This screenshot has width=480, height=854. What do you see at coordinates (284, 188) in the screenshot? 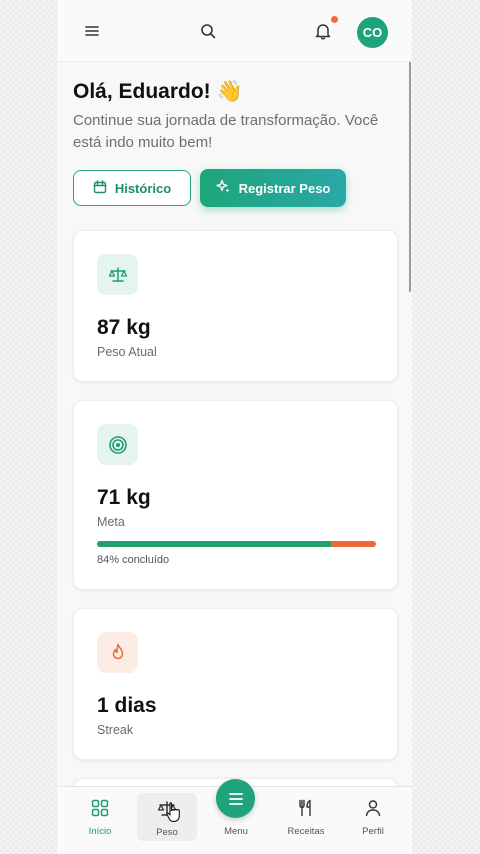
I see `register-weight-label: Registrar Peso` at bounding box center [284, 188].